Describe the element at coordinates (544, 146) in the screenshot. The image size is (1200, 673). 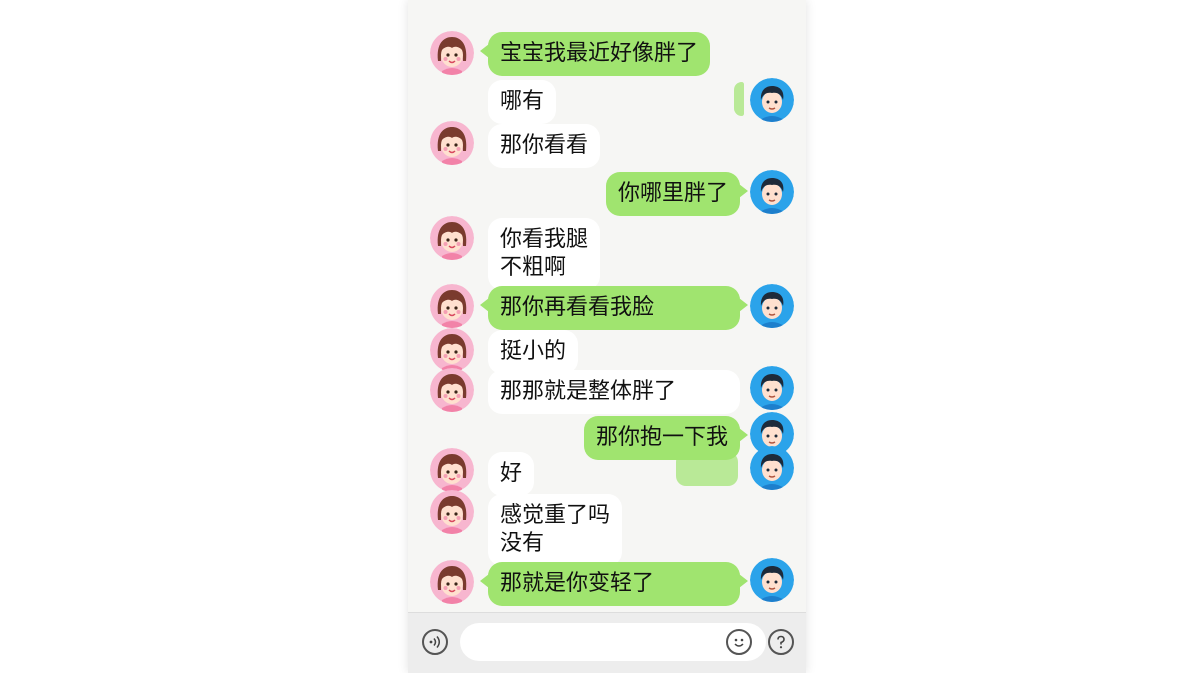
I see `message-bubble: 那你看看` at that location.